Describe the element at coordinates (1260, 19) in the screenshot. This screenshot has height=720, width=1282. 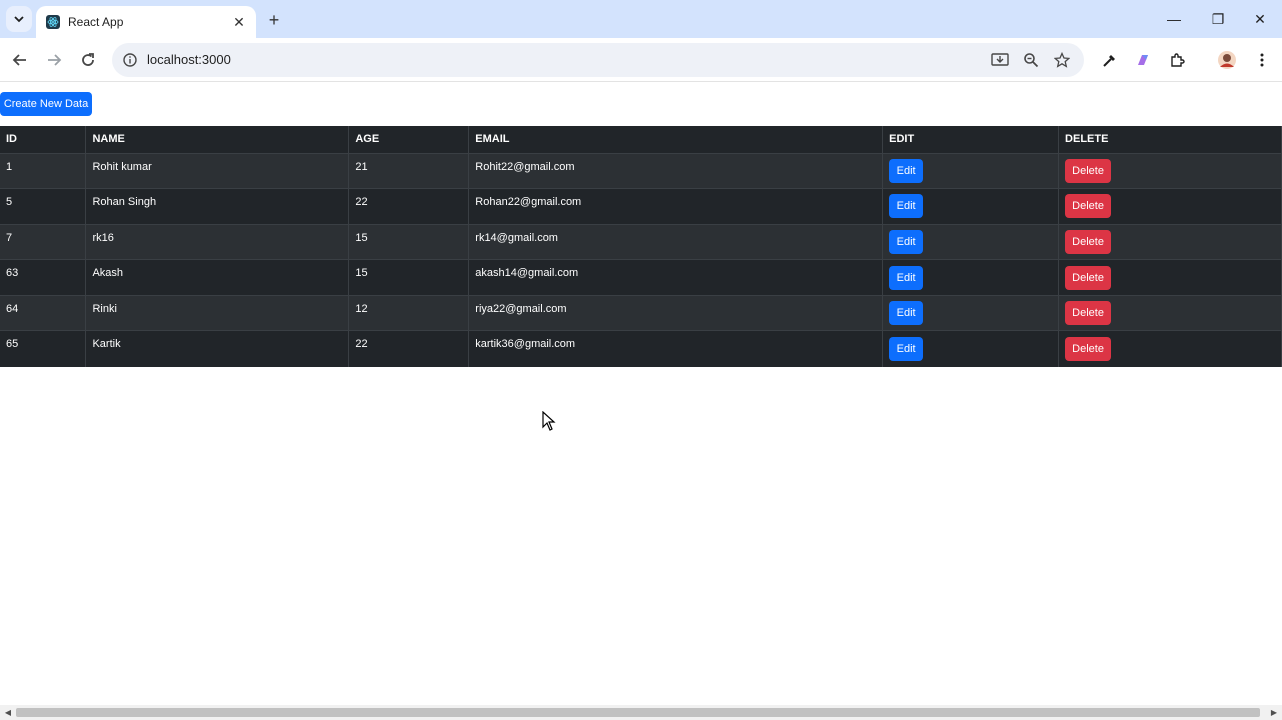
I see `close-window-button: ✕` at that location.